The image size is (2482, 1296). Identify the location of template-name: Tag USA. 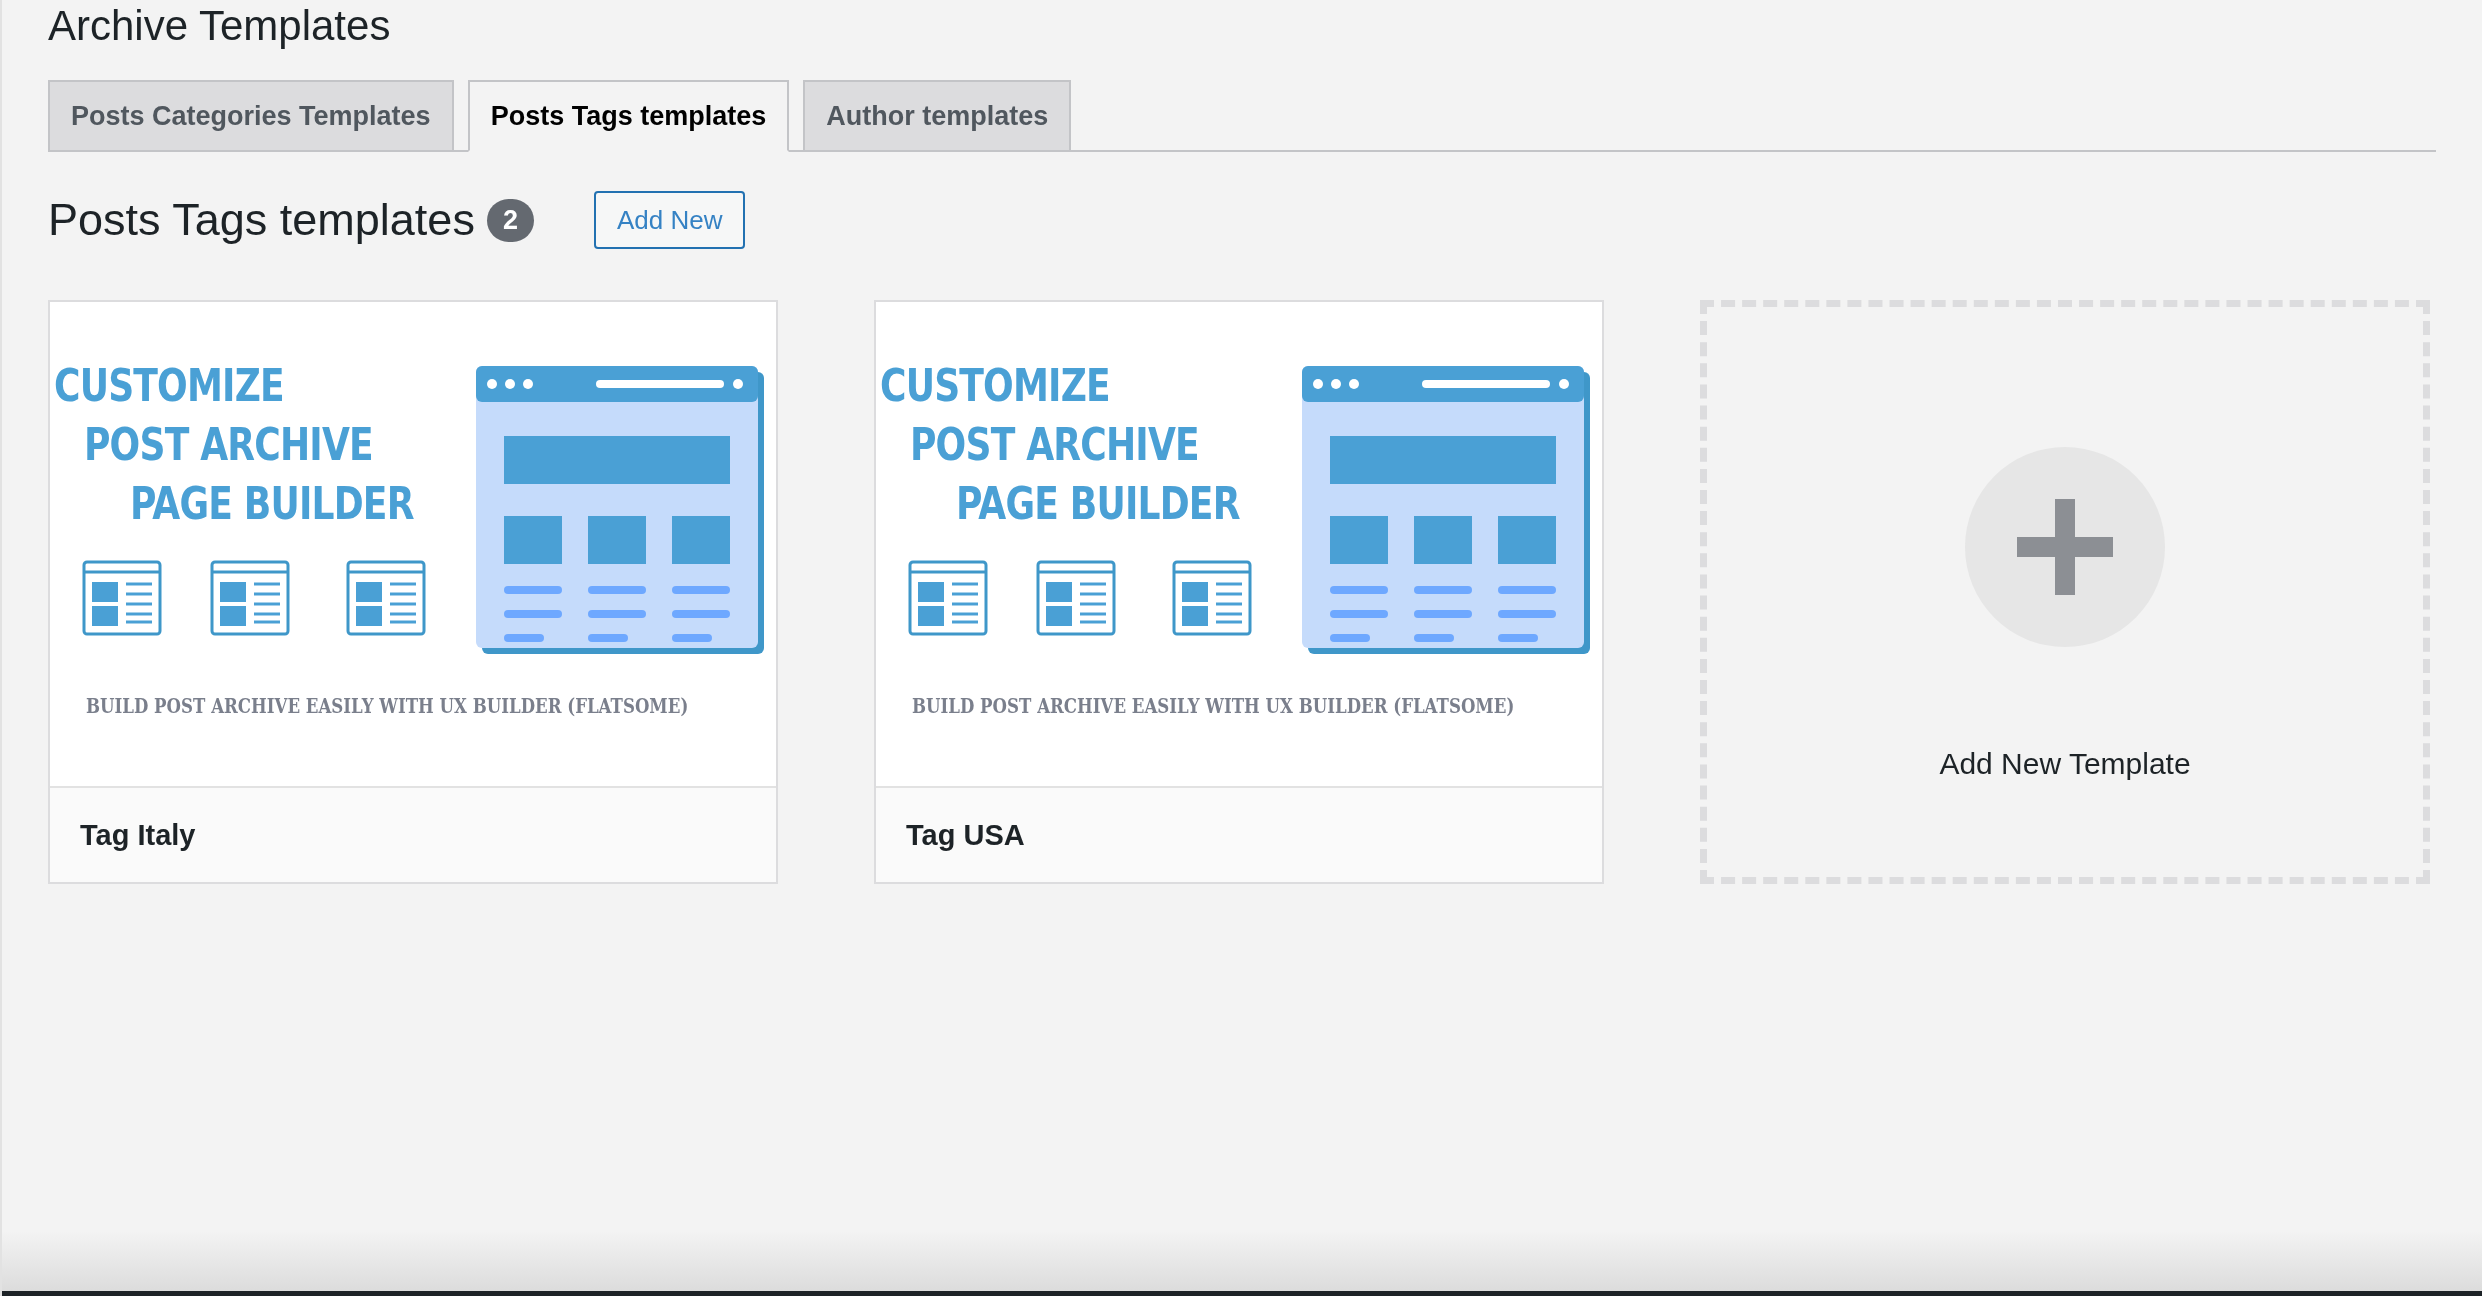
(965, 835).